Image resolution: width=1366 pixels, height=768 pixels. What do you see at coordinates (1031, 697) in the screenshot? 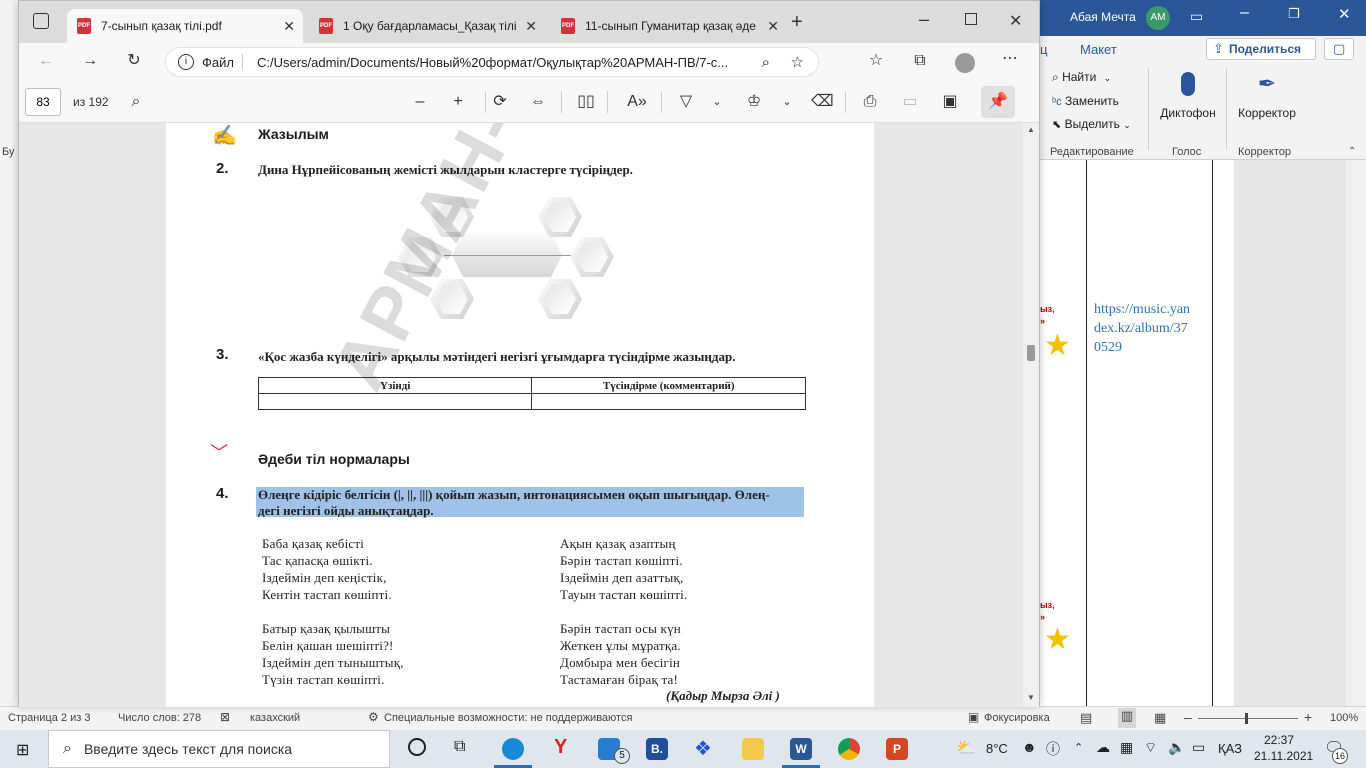
I see `scroll-down-icon: ▼` at bounding box center [1031, 697].